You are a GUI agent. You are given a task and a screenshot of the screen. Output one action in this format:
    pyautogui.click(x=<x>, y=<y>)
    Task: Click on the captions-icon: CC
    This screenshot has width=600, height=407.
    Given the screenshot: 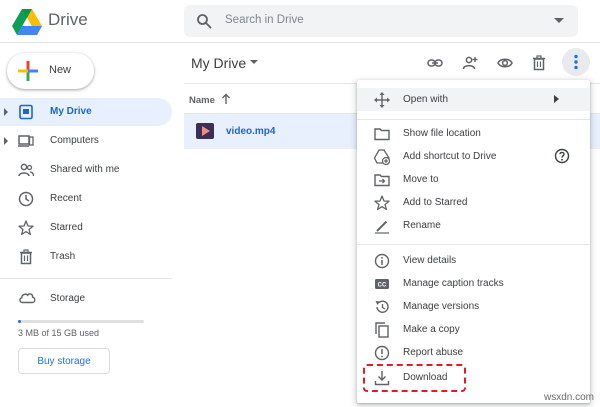 What is the action you would take?
    pyautogui.click(x=382, y=284)
    